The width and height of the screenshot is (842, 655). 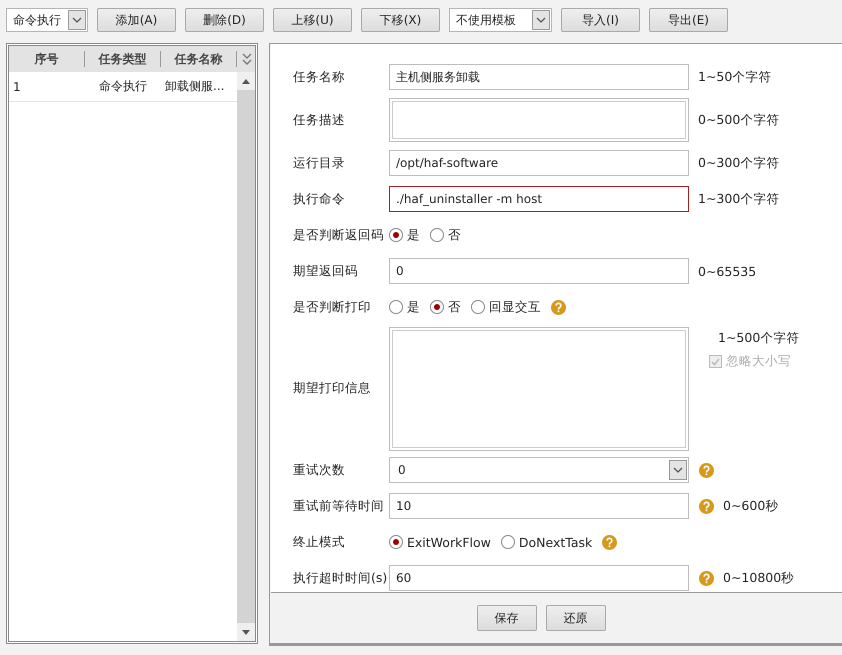 I want to click on field-label: 执行超时时间(s), so click(x=340, y=578).